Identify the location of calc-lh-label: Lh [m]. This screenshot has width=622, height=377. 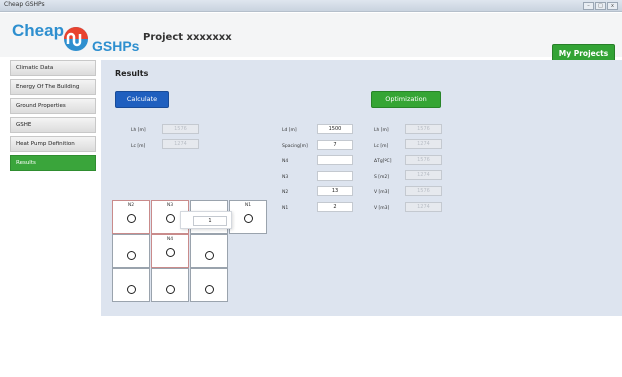
(138, 130).